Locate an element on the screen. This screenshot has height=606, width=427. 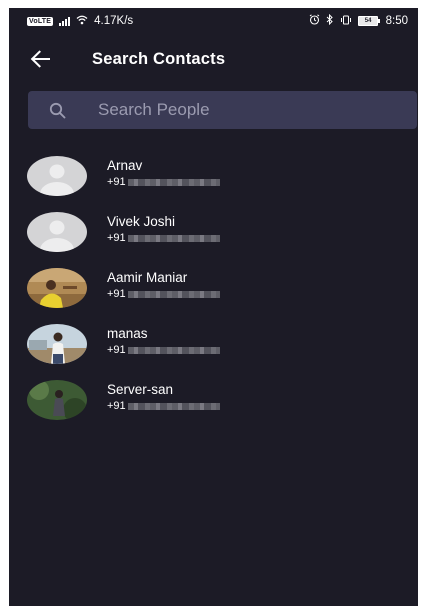
network-speed: 4.17K/s is located at coordinates (114, 21).